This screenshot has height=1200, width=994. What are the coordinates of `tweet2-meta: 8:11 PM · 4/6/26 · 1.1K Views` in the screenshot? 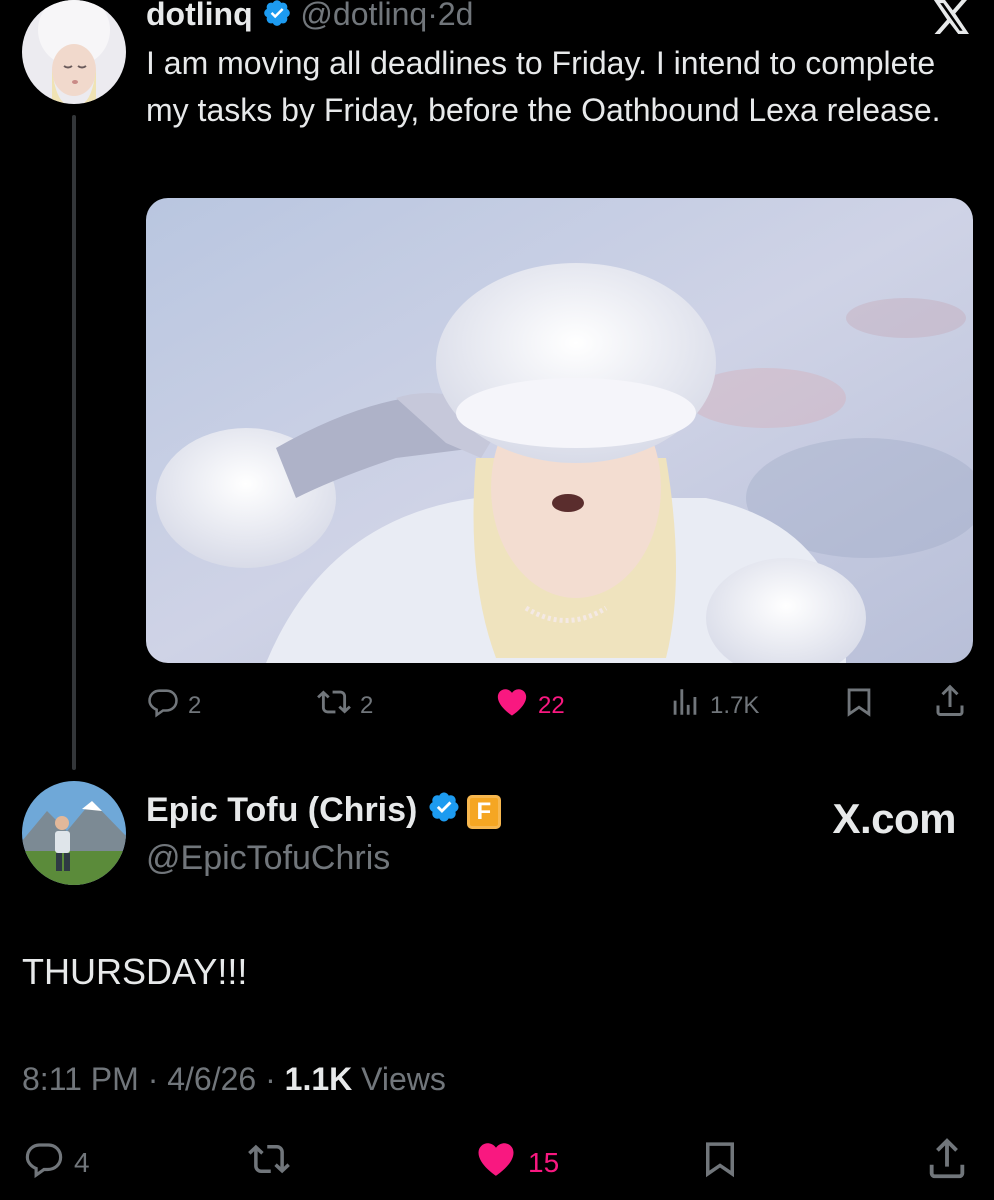 It's located at (234, 1079).